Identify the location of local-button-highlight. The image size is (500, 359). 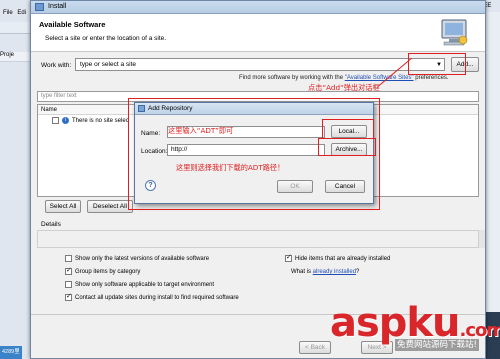
(348, 129).